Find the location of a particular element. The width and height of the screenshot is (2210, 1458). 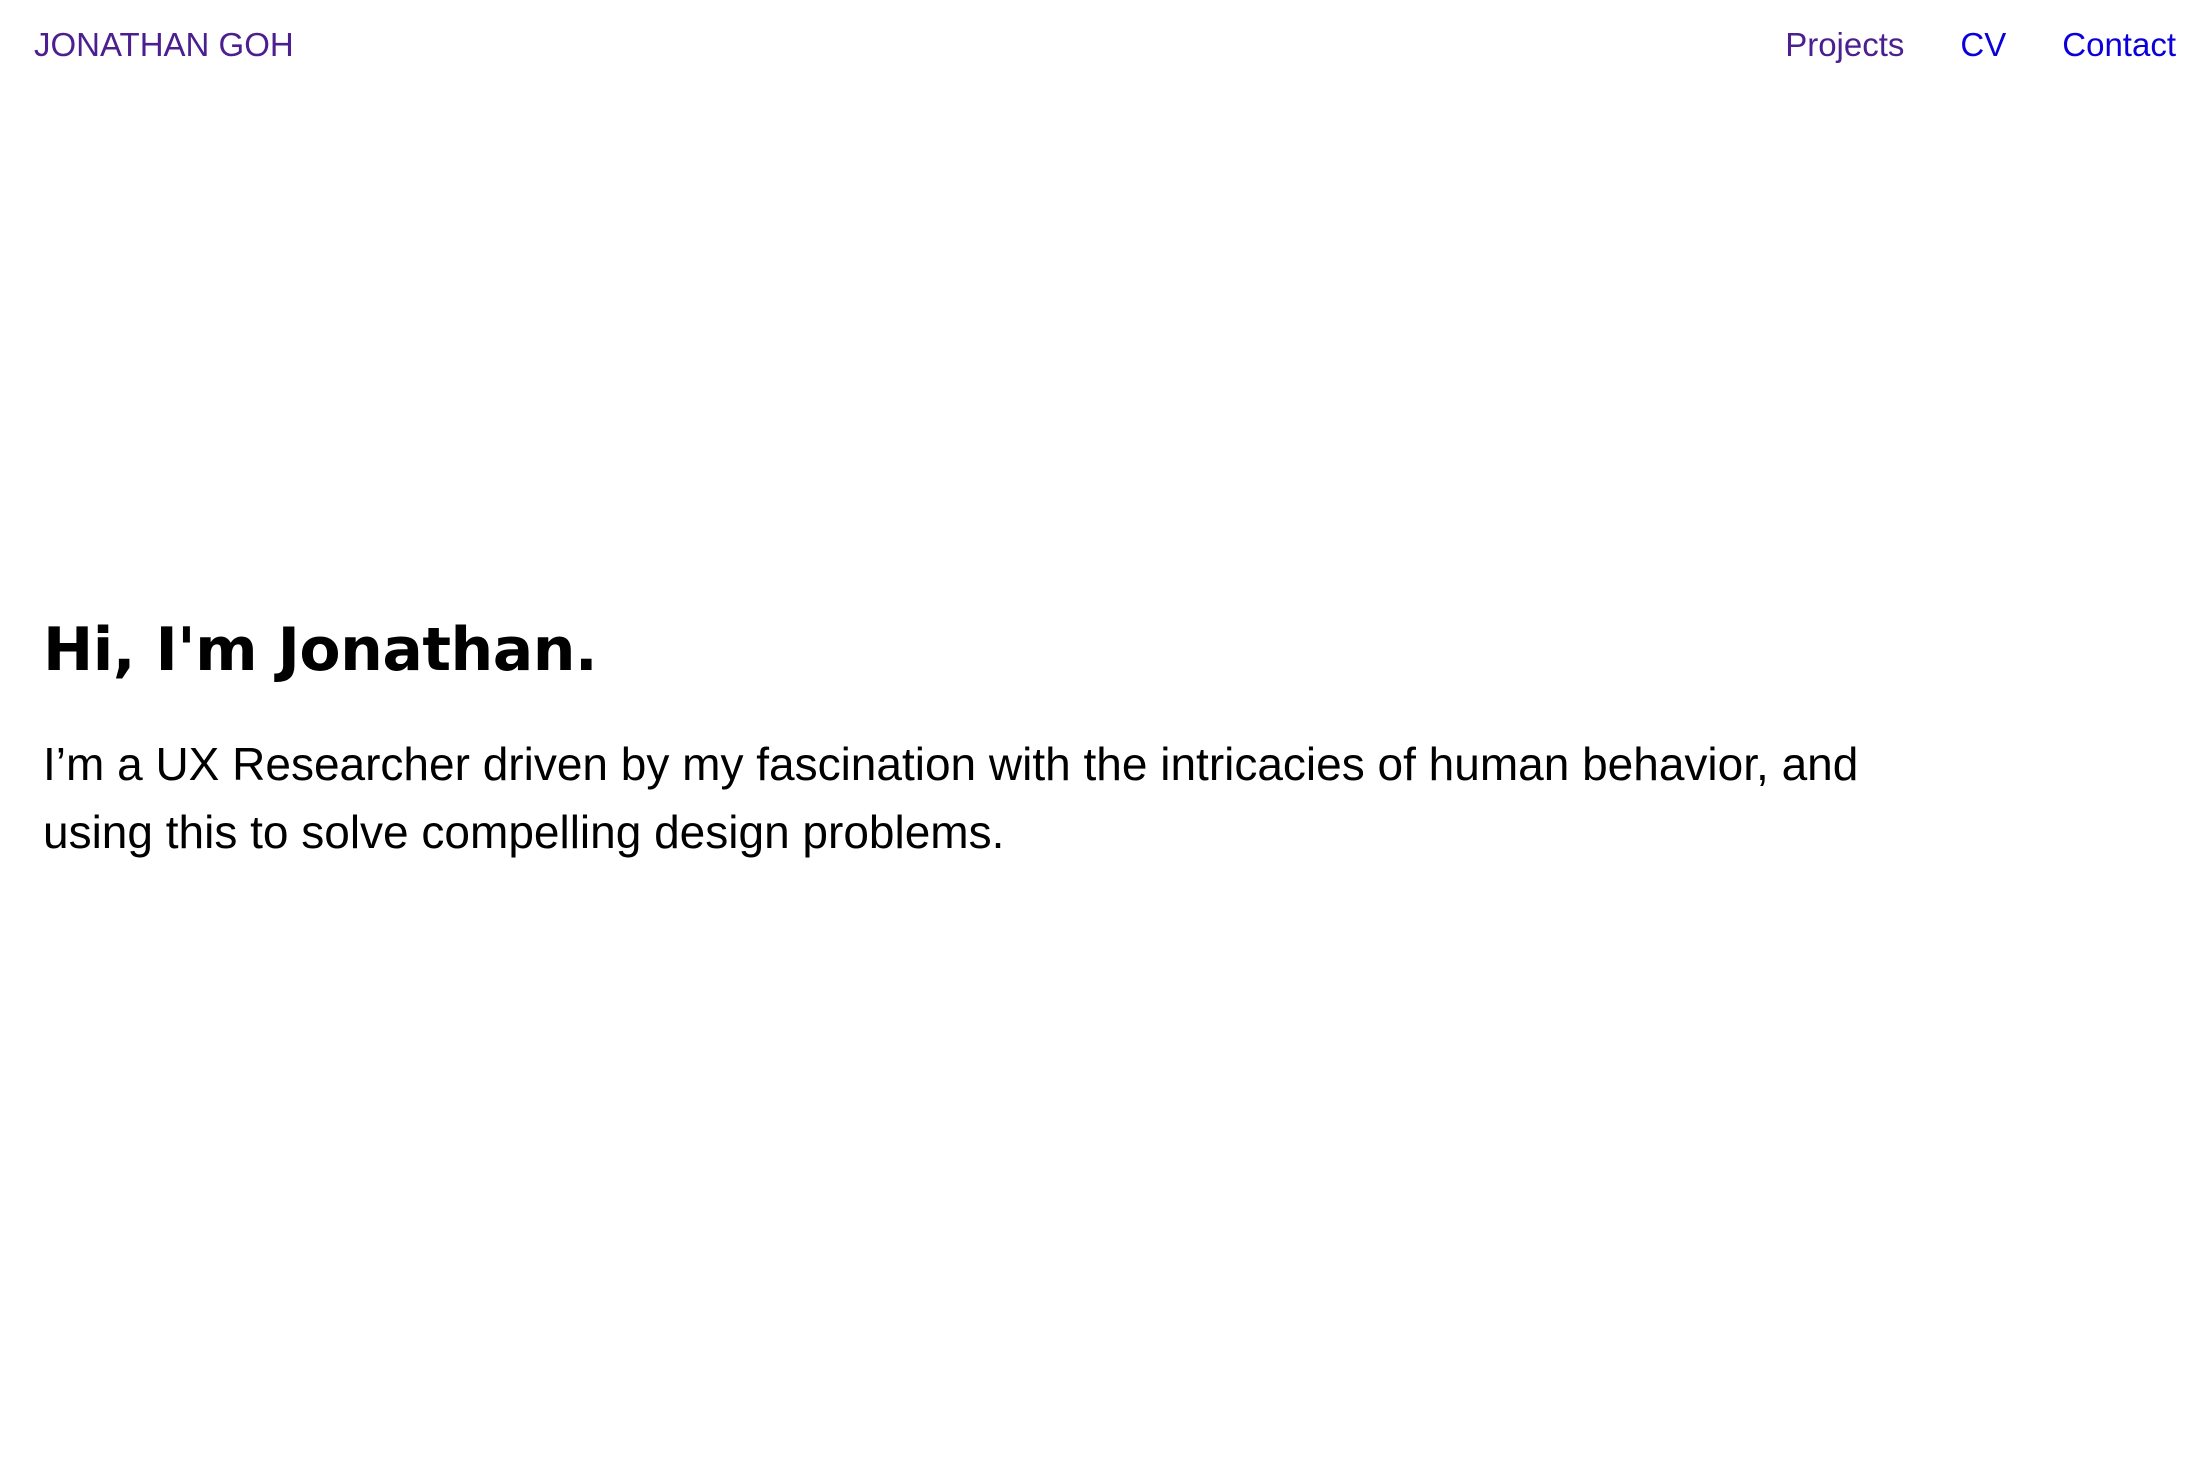

hero-title: Hi, I'm Jonathan. is located at coordinates (320, 650).